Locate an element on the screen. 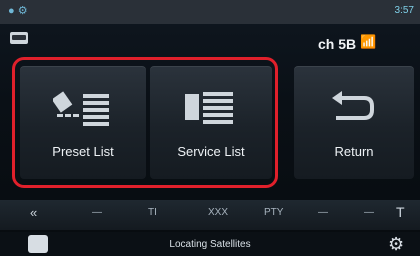  return-arrow-icon is located at coordinates (353, 105).